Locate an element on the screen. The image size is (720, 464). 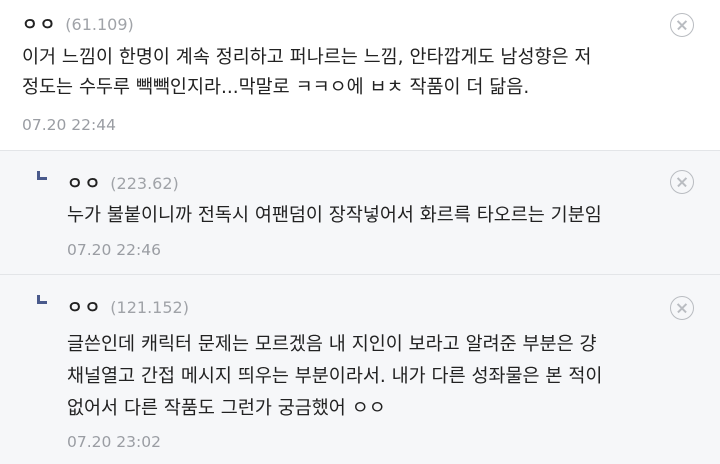
comment-body: 누가 불붙이니까 전독시 여팬덤이 장작넣어서 화르륵 타오르는 기분임 is located at coordinates (334, 216).